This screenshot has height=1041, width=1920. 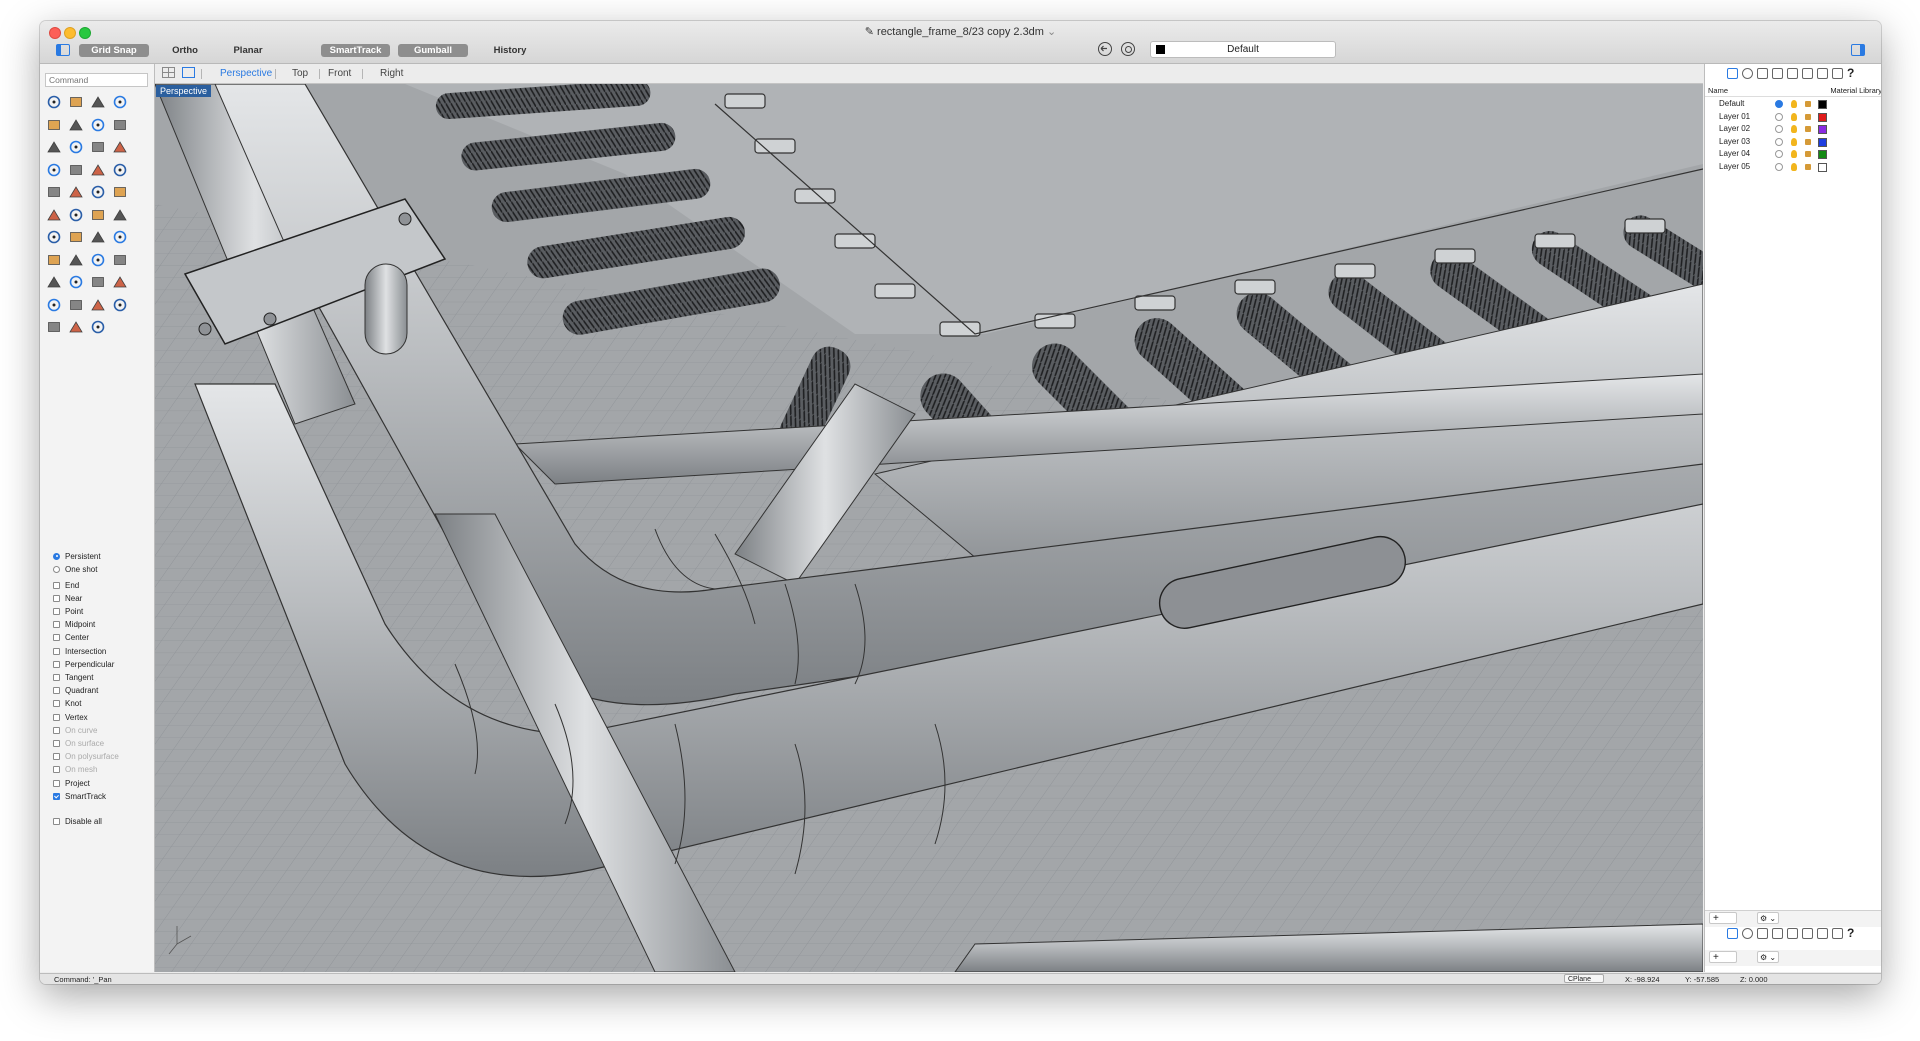 What do you see at coordinates (1792, 73) in the screenshot?
I see `camera-tab-icon` at bounding box center [1792, 73].